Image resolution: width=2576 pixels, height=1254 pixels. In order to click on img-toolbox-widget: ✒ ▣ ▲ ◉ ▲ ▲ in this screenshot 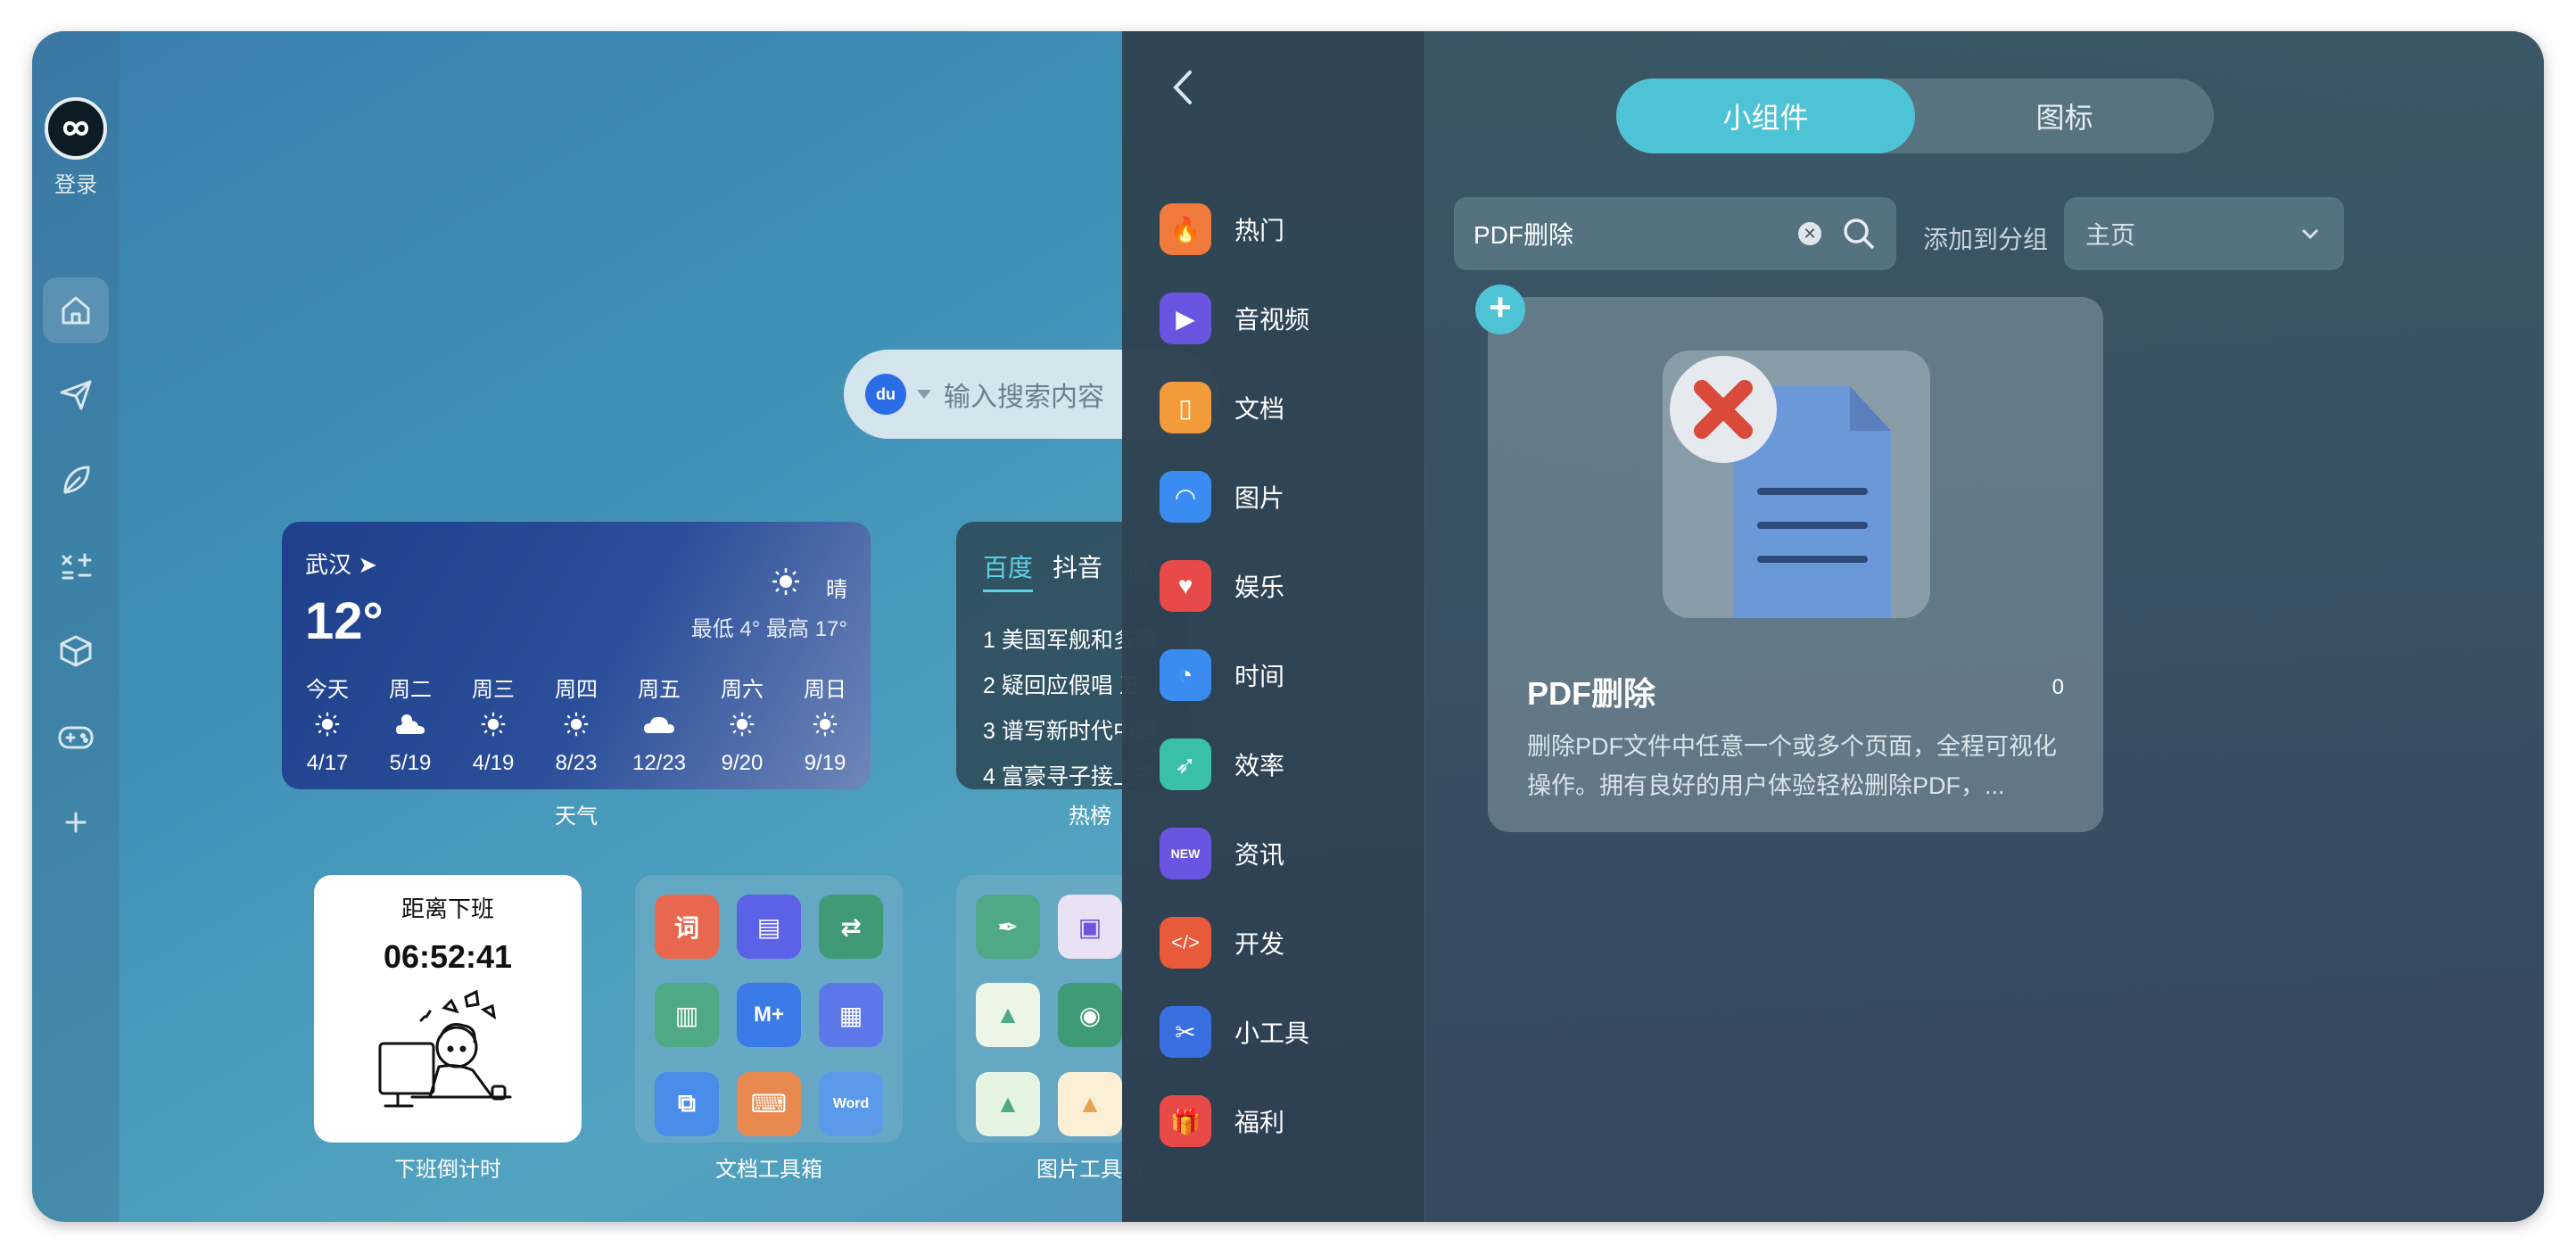, I will do `click(1055, 1009)`.